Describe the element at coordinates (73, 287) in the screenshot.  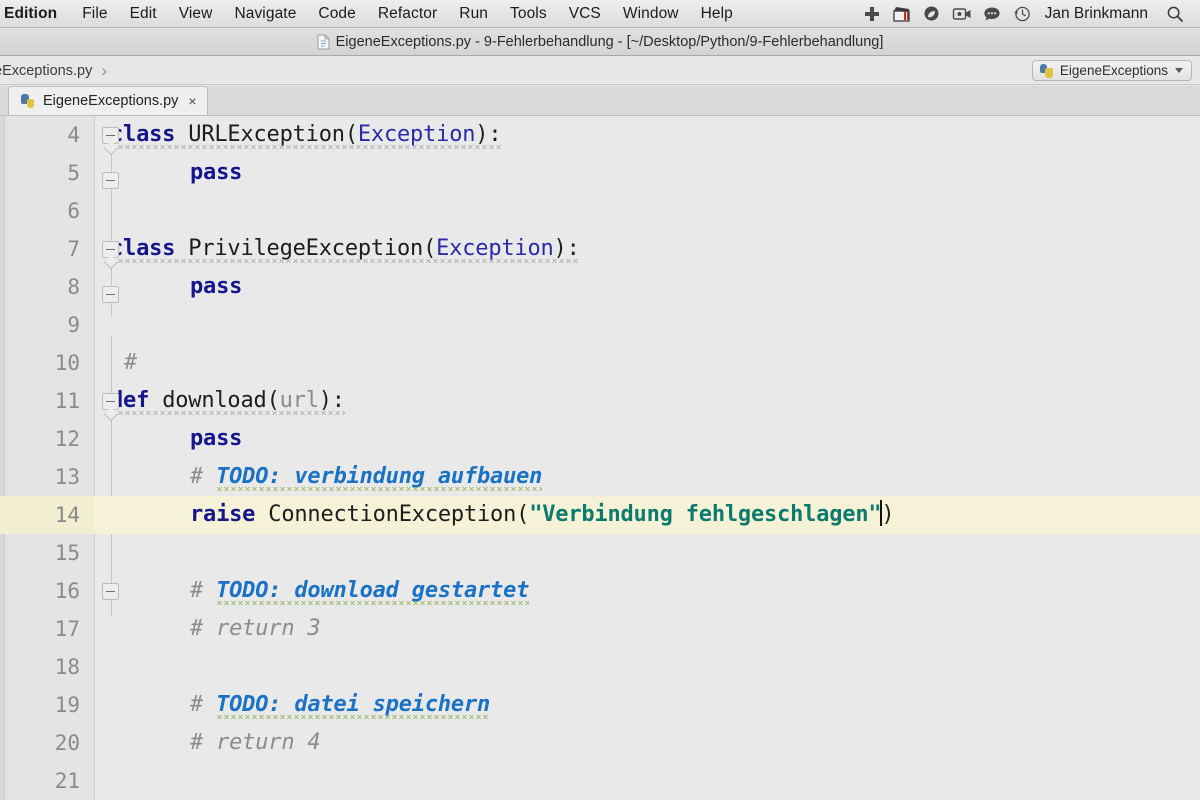
I see `line-number: 8` at that location.